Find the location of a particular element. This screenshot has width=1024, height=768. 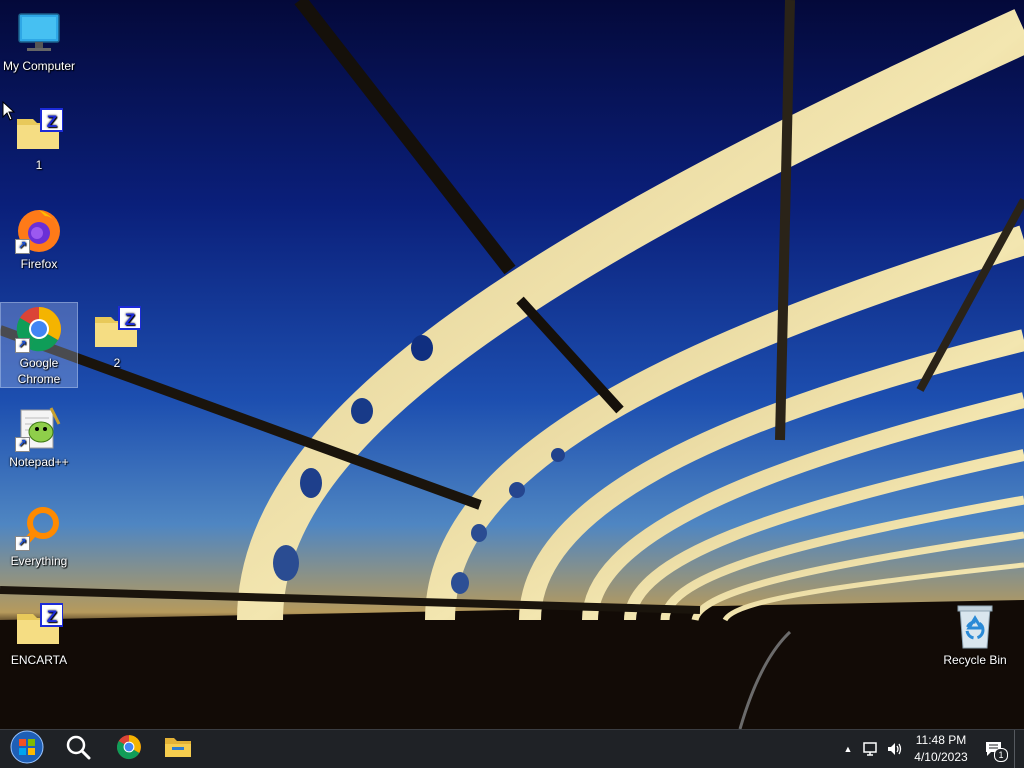

desktop-icon-folder-2: Z 2 is located at coordinates (117, 336).